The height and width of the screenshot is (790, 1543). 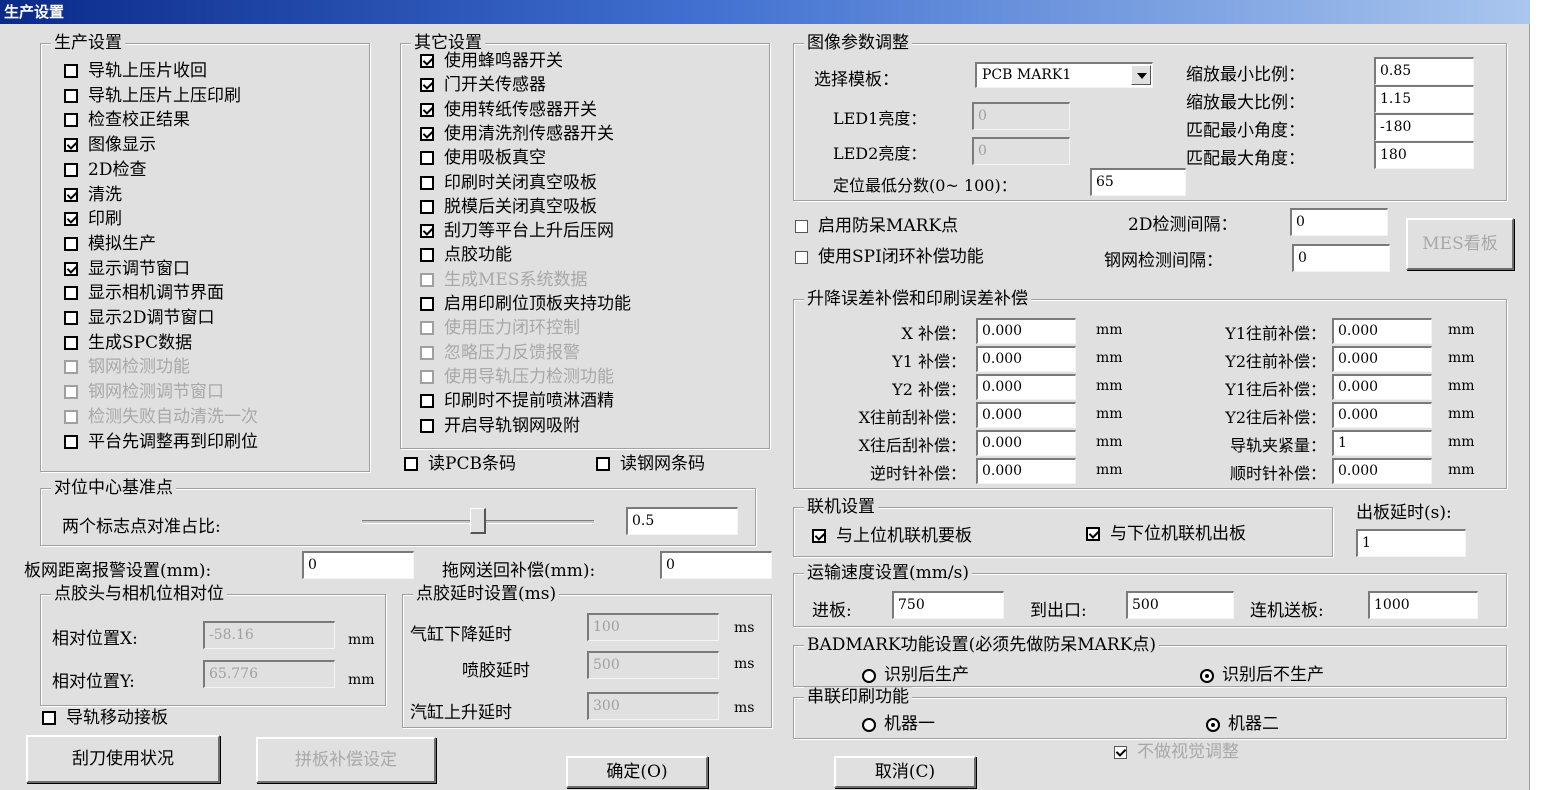 What do you see at coordinates (508, 183) in the screenshot?
I see `other-item-checkbox: 印刷时关闭真空吸板` at bounding box center [508, 183].